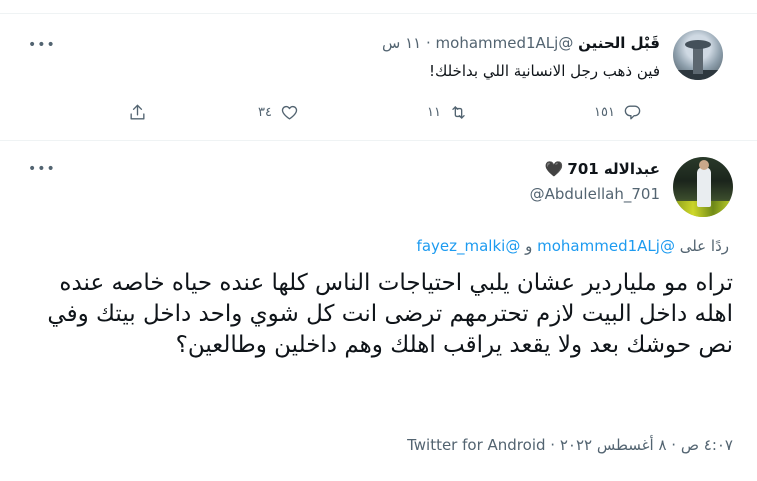  I want to click on heart-icon, so click(289, 112).